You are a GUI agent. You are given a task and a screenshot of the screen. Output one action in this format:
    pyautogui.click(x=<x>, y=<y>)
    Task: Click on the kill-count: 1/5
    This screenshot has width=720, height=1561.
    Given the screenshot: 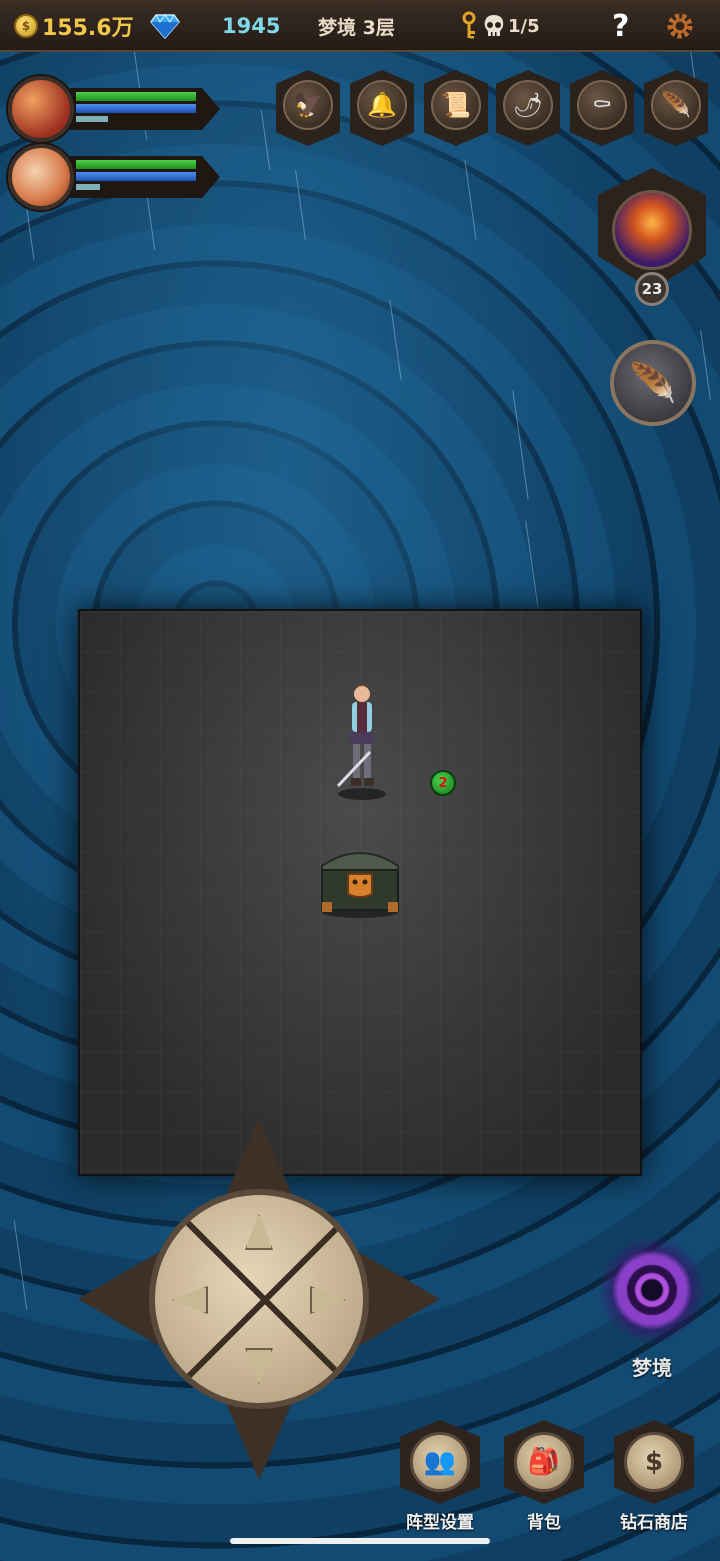 What is the action you would take?
    pyautogui.click(x=524, y=26)
    